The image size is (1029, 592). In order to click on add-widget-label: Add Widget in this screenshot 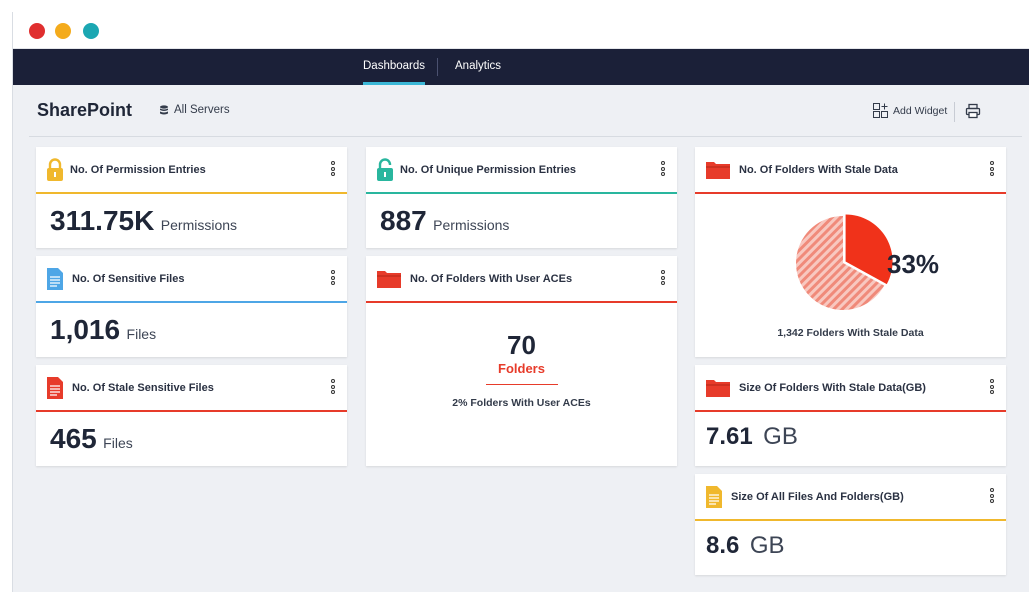, I will do `click(920, 110)`.